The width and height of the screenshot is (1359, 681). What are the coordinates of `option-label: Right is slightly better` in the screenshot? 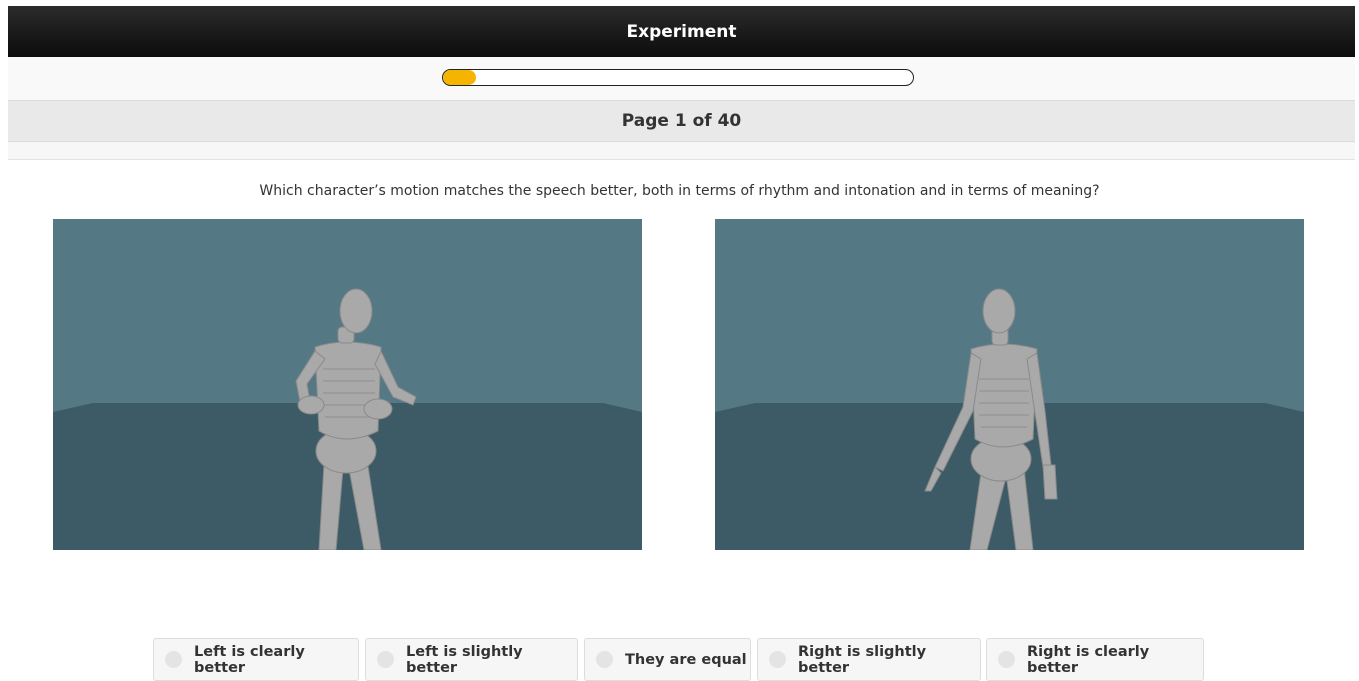 It's located at (862, 659).